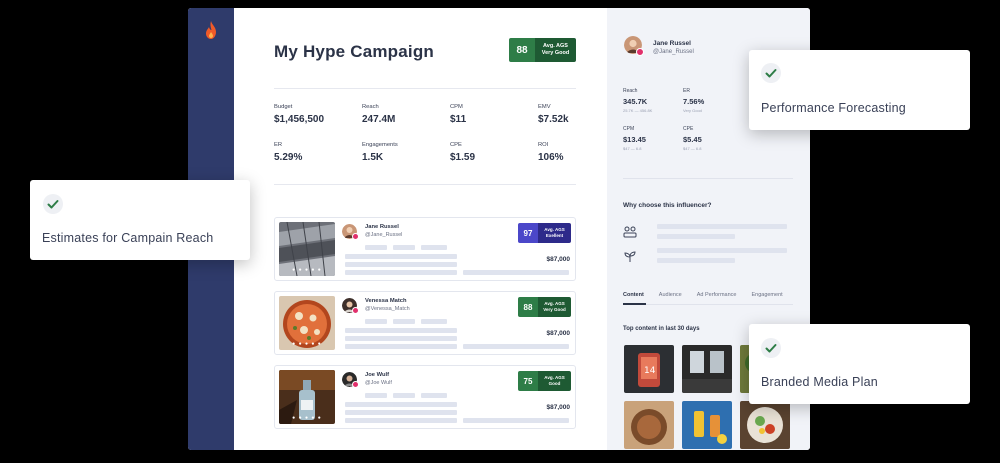 The height and width of the screenshot is (463, 1000). What do you see at coordinates (386, 301) in the screenshot?
I see `influencer-name: Venessa Match` at bounding box center [386, 301].